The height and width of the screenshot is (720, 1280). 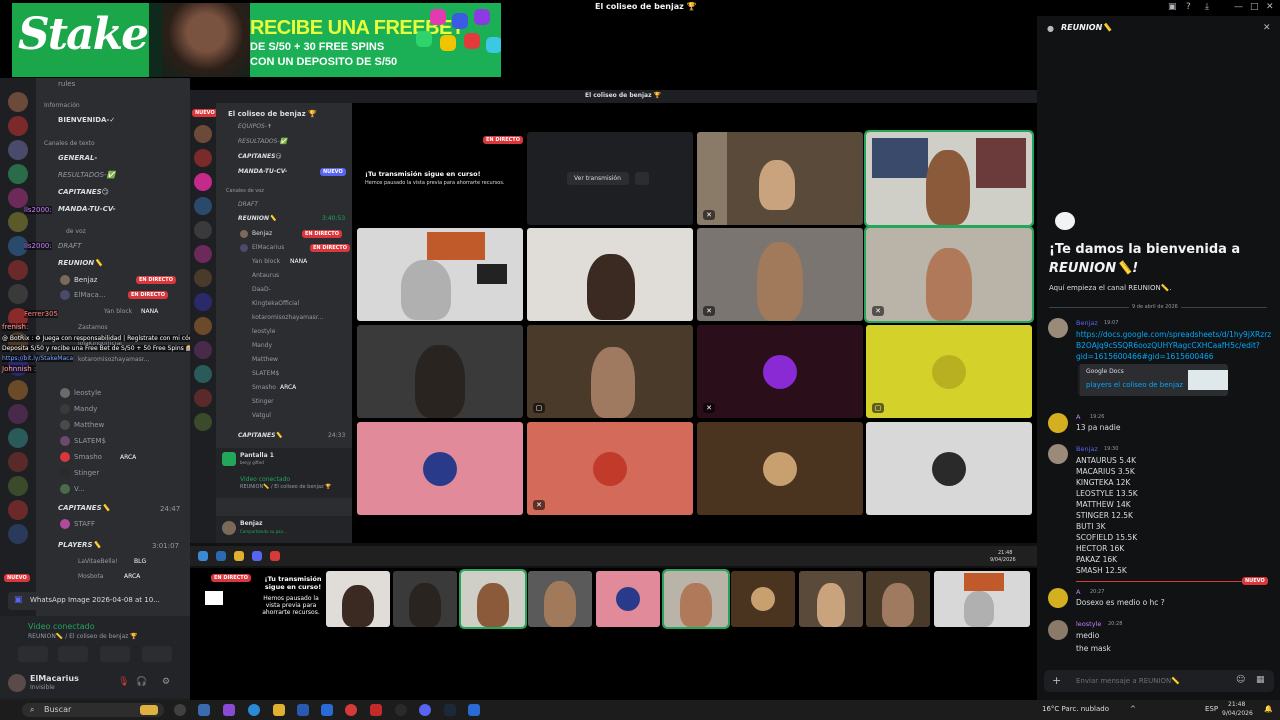 What do you see at coordinates (263, 331) in the screenshot?
I see `voice-member: leostyle` at bounding box center [263, 331].